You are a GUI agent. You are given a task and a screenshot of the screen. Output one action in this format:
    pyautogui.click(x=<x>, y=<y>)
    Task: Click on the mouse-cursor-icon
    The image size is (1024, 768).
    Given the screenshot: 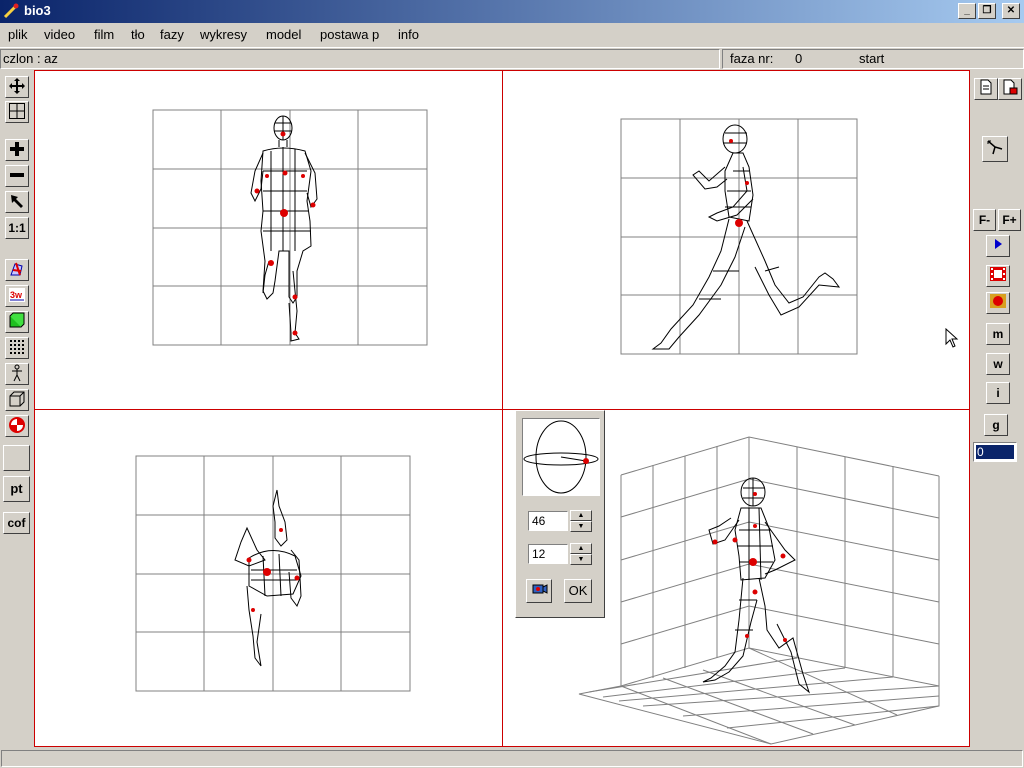 What is the action you would take?
    pyautogui.click(x=952, y=338)
    